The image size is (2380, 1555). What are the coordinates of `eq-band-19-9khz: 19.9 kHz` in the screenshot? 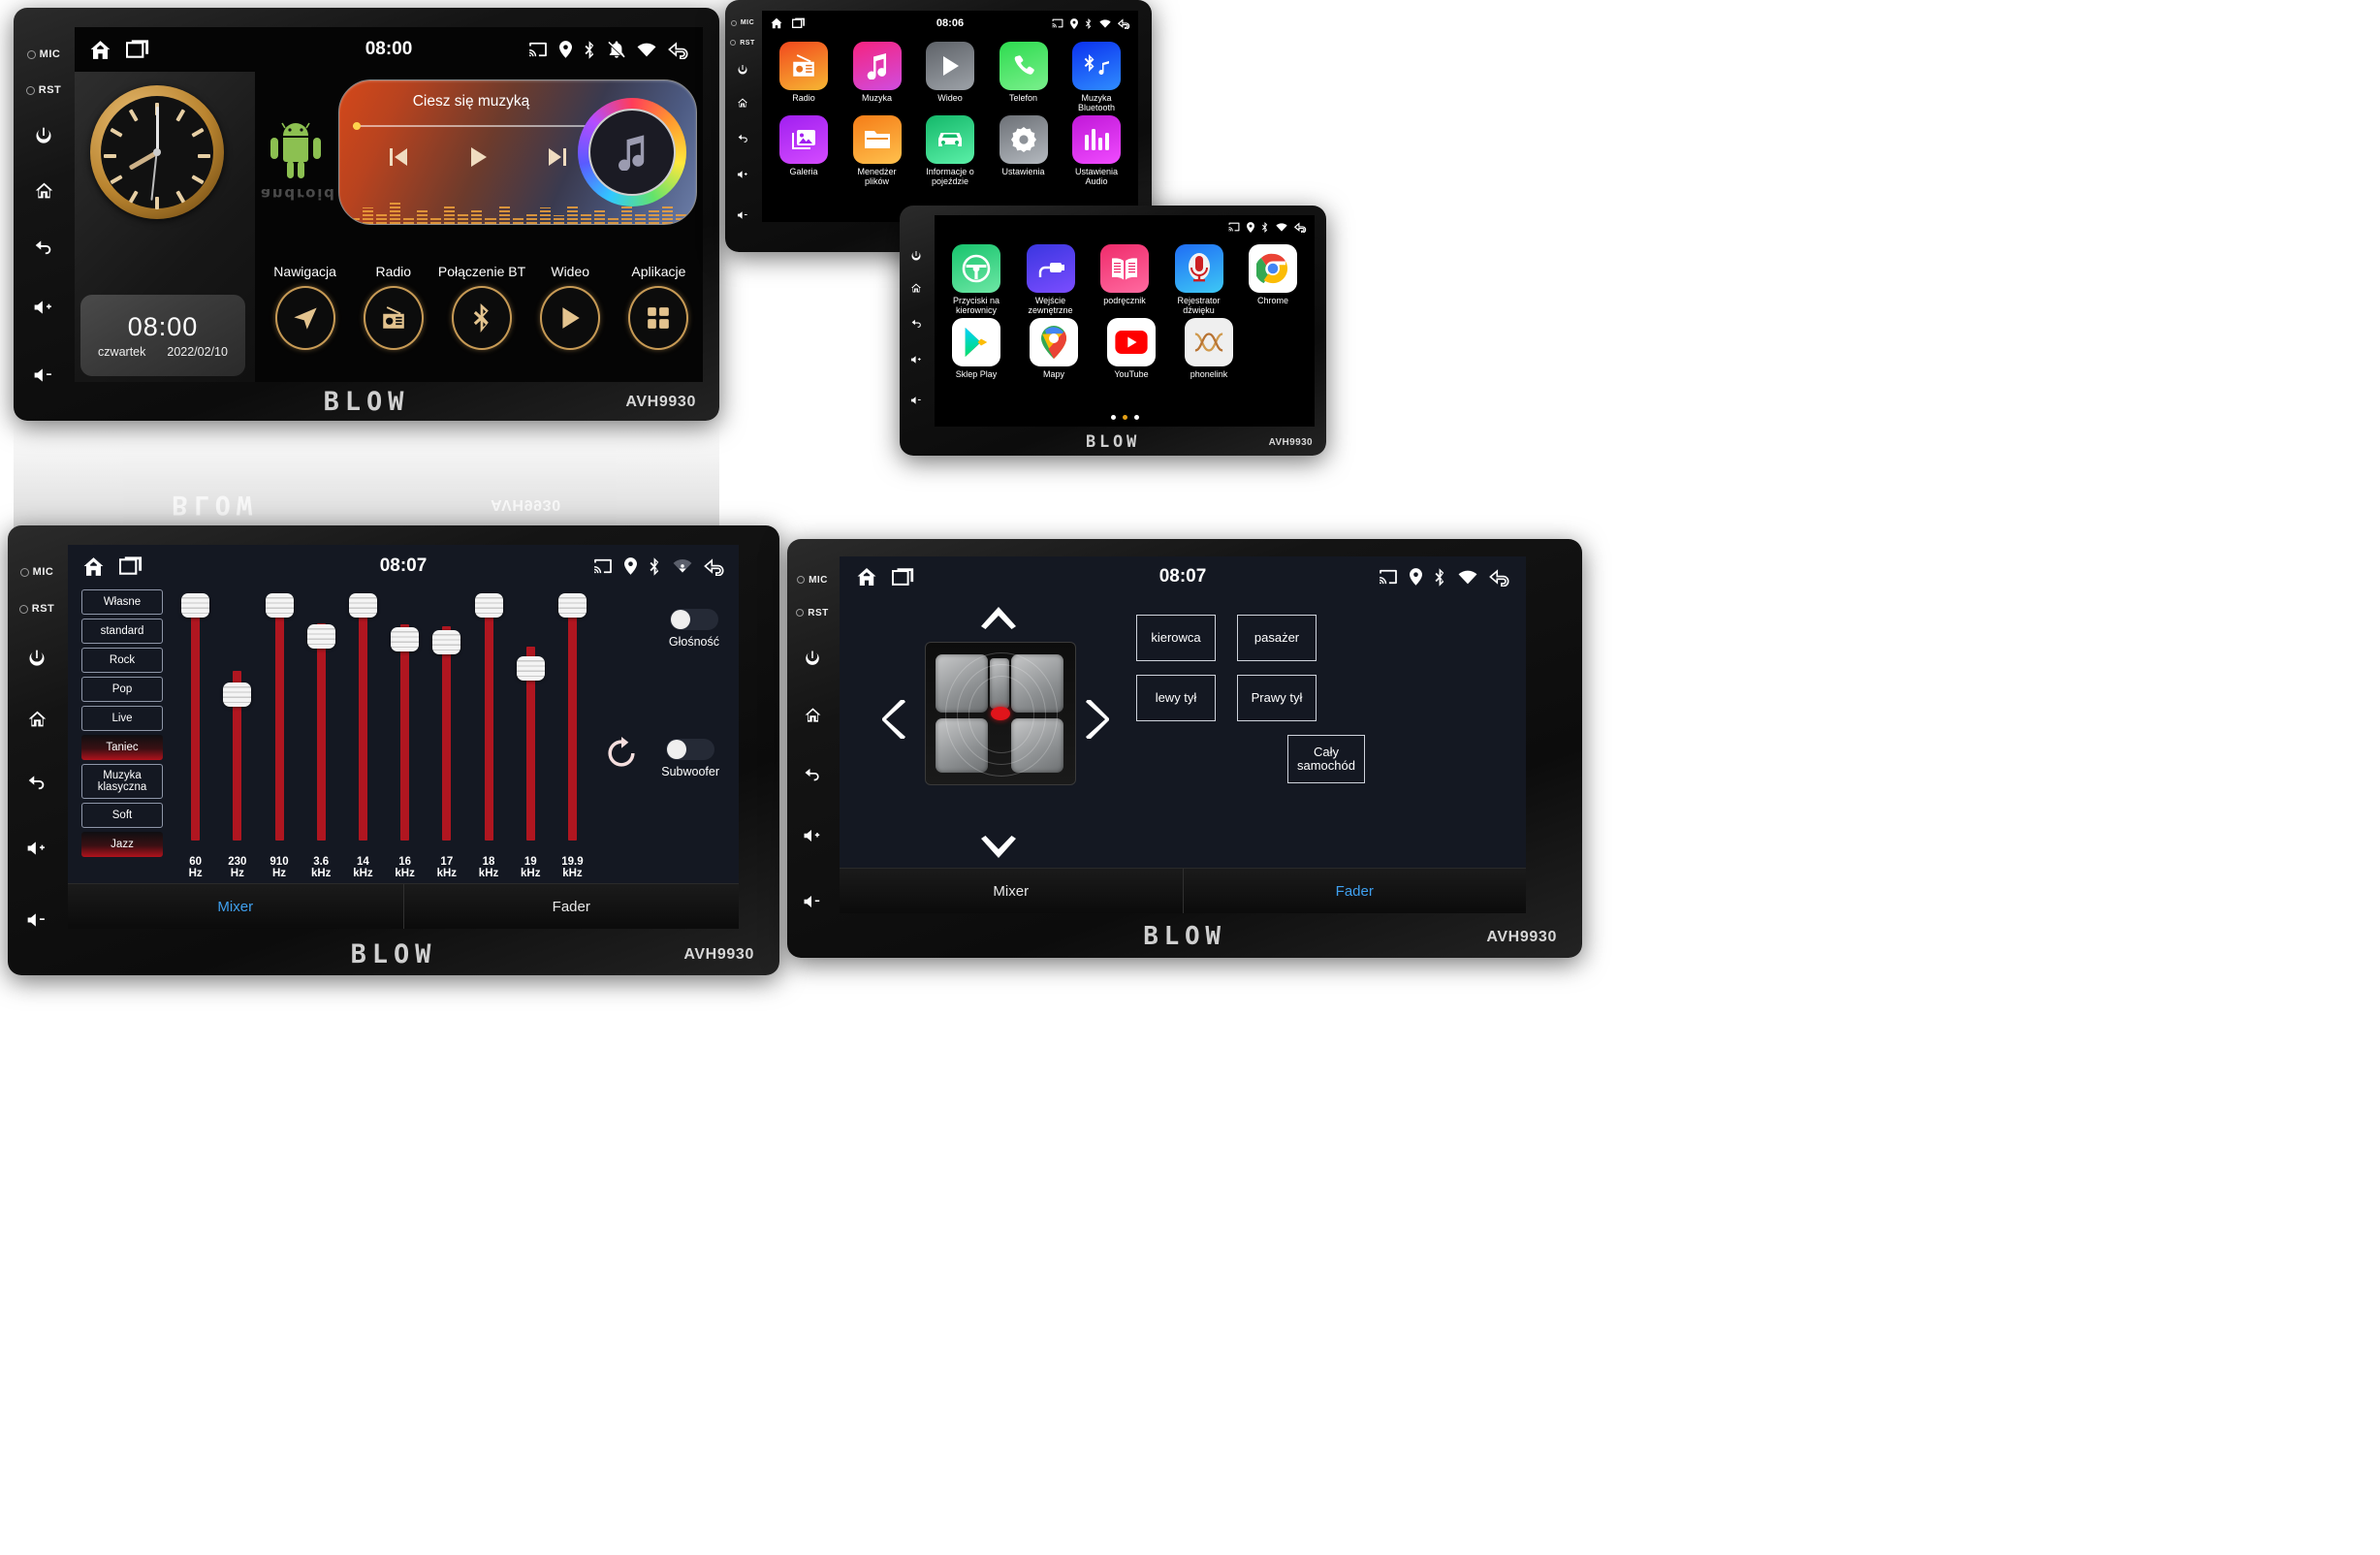 It's located at (573, 735).